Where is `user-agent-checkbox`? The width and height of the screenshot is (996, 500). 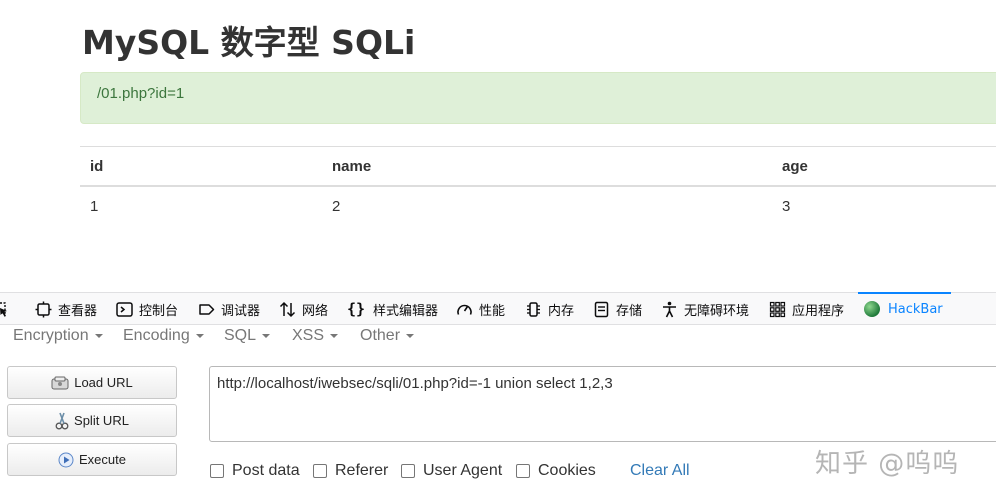
user-agent-checkbox is located at coordinates (408, 471).